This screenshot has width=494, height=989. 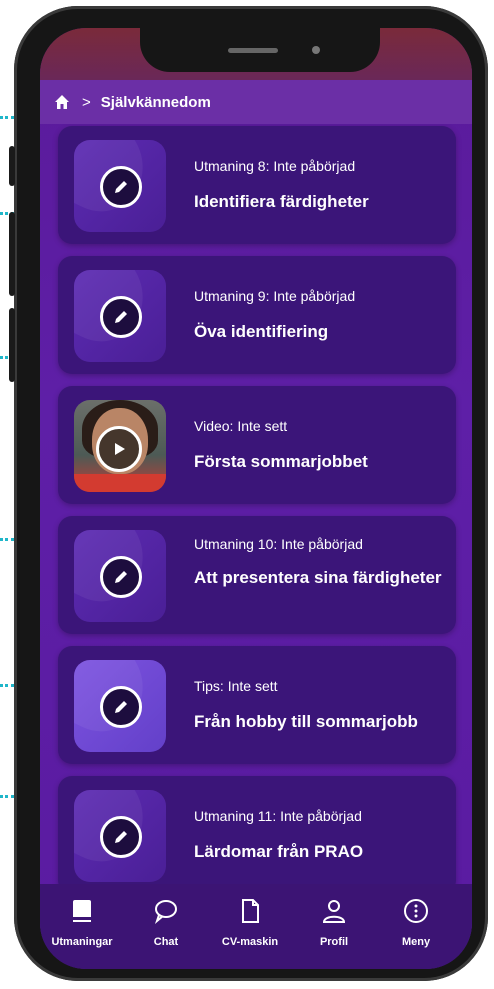 I want to click on tab-chat: Chat, so click(x=166, y=924).